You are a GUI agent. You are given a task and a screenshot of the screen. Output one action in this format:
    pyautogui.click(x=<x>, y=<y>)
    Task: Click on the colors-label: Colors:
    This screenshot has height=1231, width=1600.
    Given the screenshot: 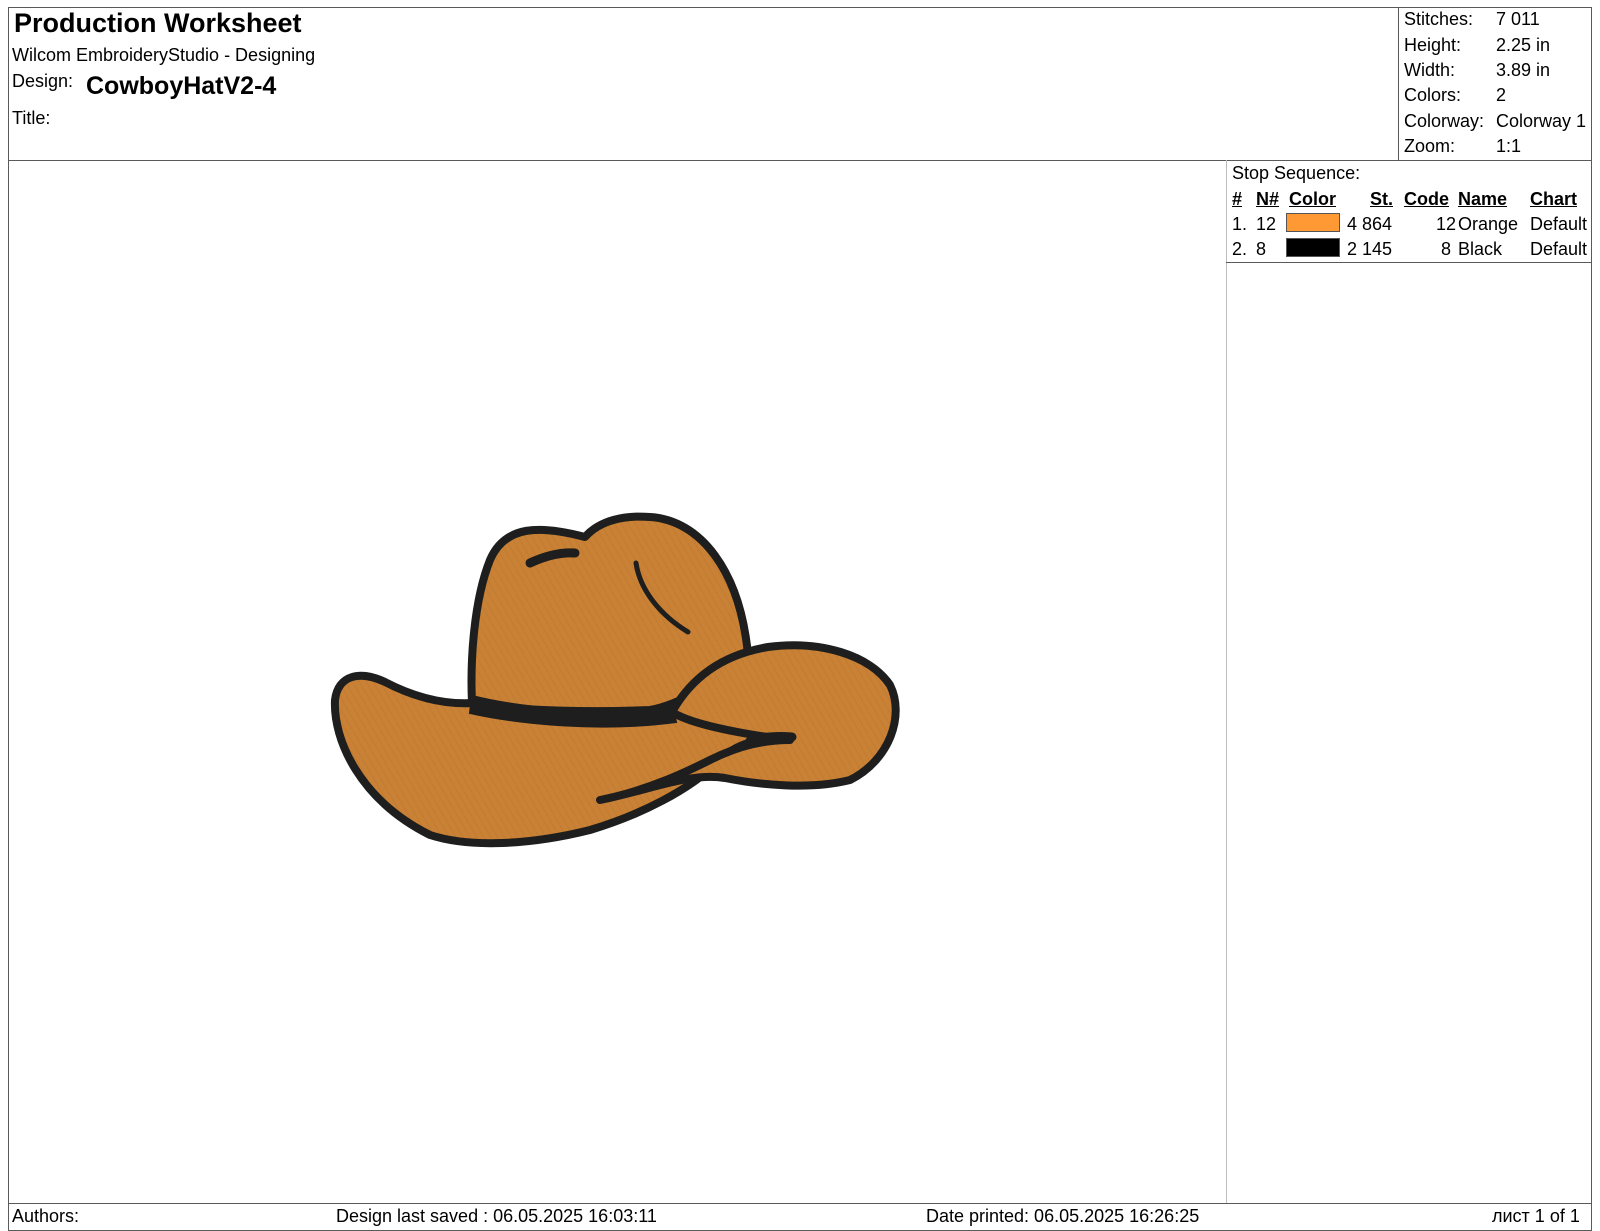 What is the action you would take?
    pyautogui.click(x=1433, y=95)
    